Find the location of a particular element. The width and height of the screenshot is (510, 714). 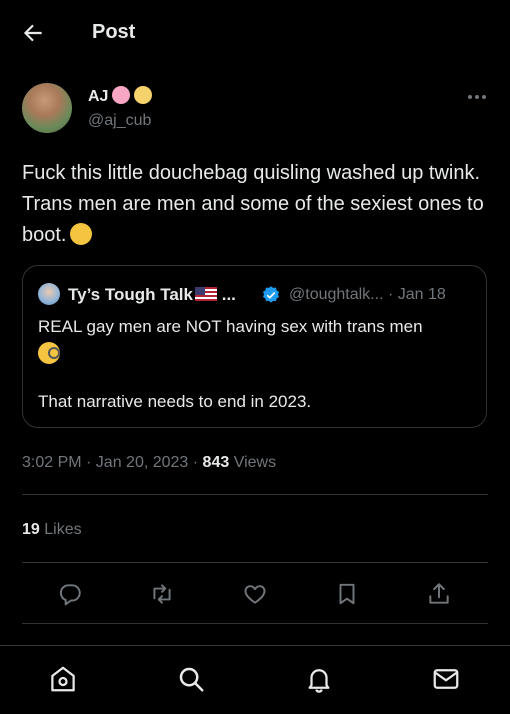

likes-label: Likes is located at coordinates (60, 529).